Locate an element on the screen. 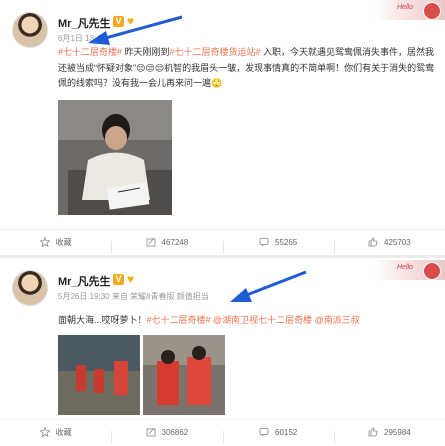 The width and height of the screenshot is (445, 446). action-bar: 收藏 467248 55265 425703 is located at coordinates (222, 241).